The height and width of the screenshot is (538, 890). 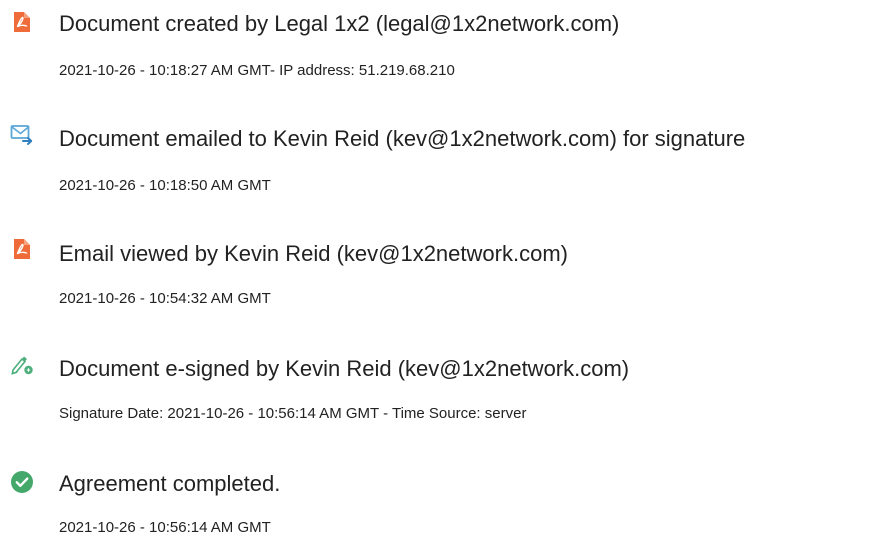 I want to click on document-viewed-icon, so click(x=22, y=249).